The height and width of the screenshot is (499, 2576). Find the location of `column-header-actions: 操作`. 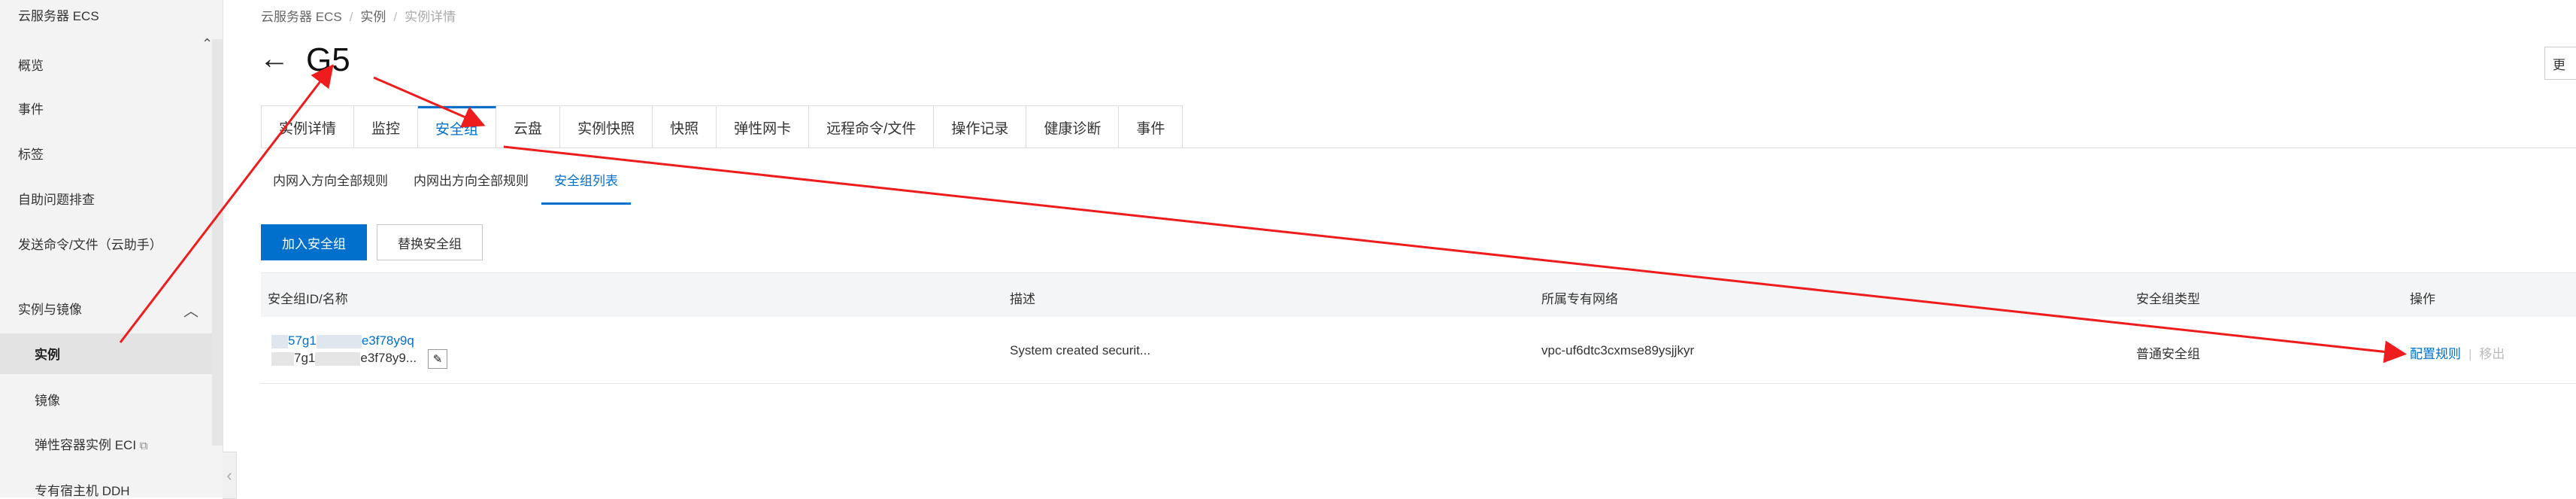

column-header-actions: 操作 is located at coordinates (2422, 299).